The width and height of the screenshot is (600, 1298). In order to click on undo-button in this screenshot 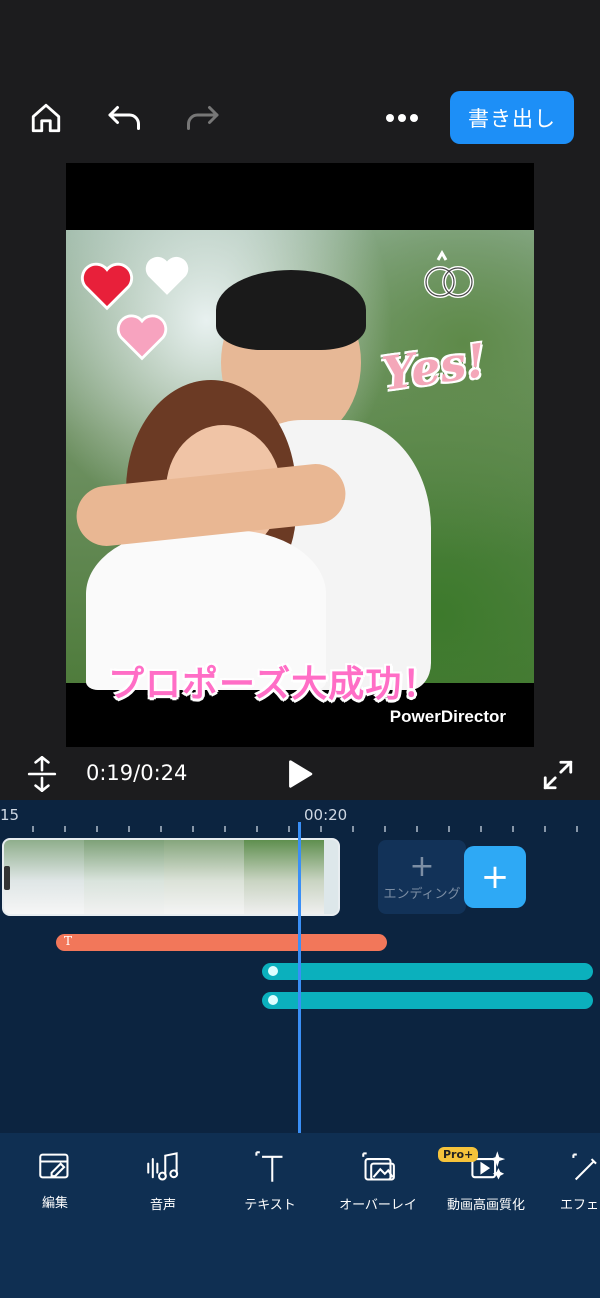, I will do `click(125, 118)`.